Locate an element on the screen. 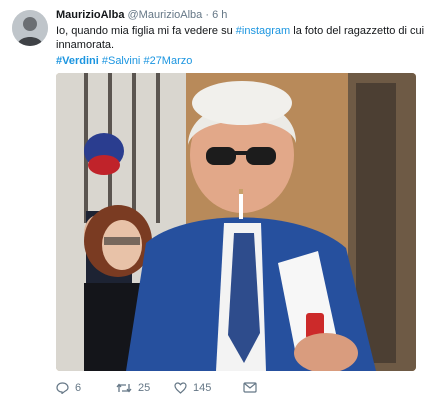 The image size is (425, 400). hashtag-salvini: #Salvini is located at coordinates (121, 61).